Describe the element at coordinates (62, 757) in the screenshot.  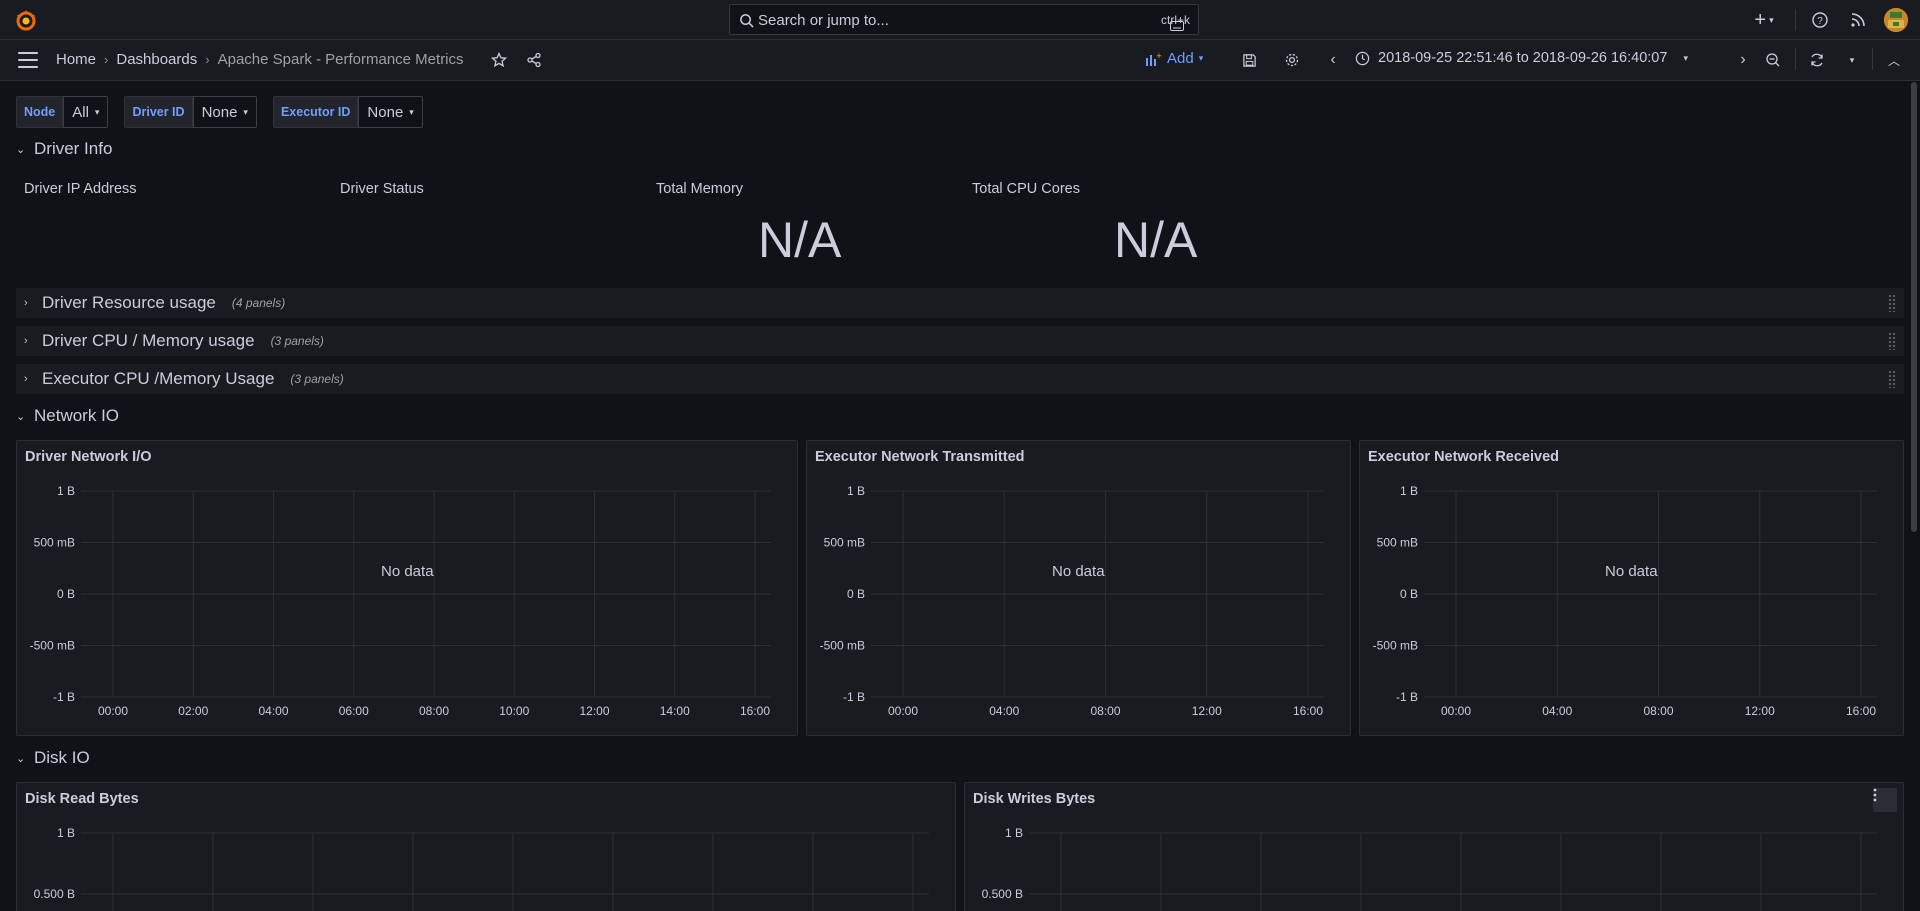
I see `row-title: Disk IO` at that location.